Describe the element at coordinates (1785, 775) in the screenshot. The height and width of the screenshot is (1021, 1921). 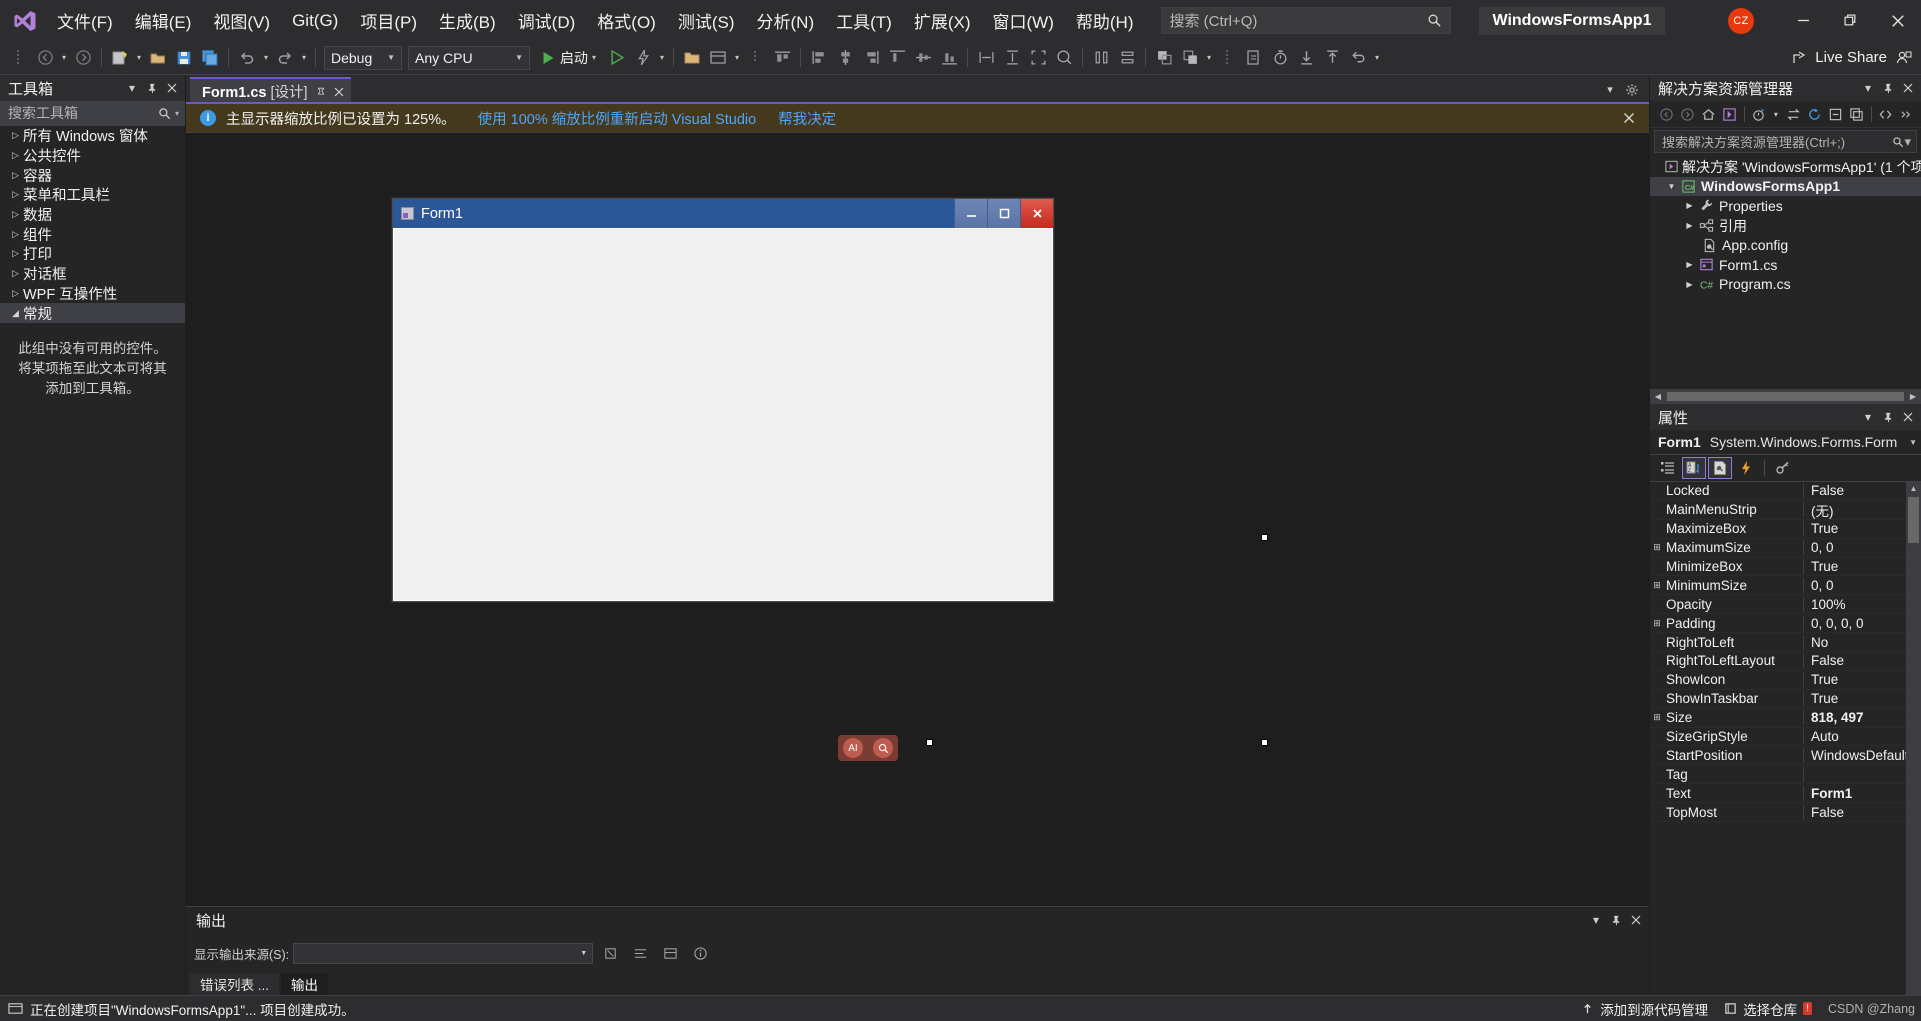
I see `property-row: Tag` at that location.